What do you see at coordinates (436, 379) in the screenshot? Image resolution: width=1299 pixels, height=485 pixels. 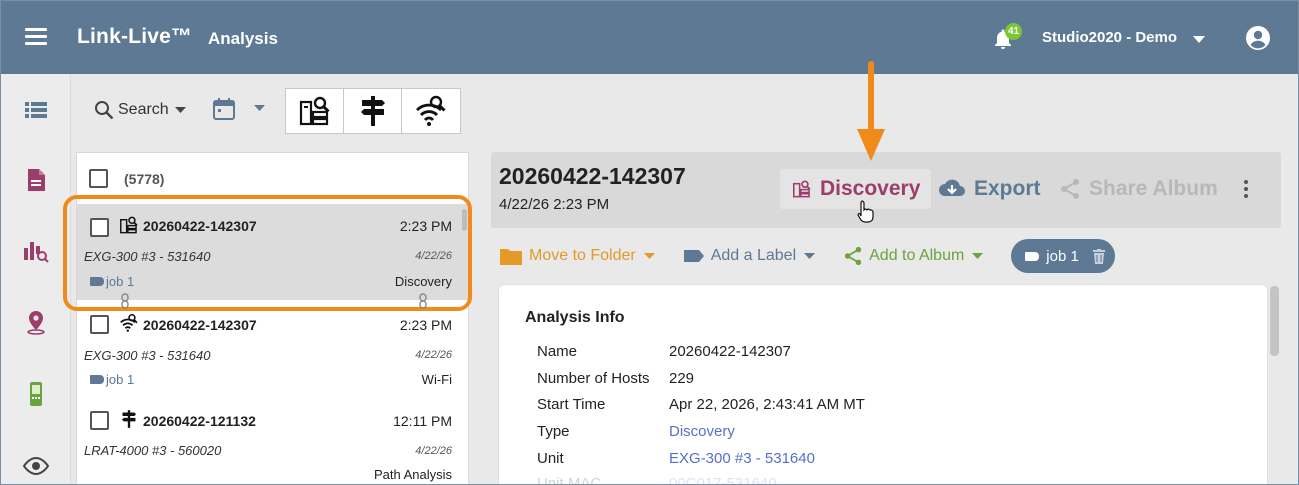 I see `item-type: Wi-Fi` at bounding box center [436, 379].